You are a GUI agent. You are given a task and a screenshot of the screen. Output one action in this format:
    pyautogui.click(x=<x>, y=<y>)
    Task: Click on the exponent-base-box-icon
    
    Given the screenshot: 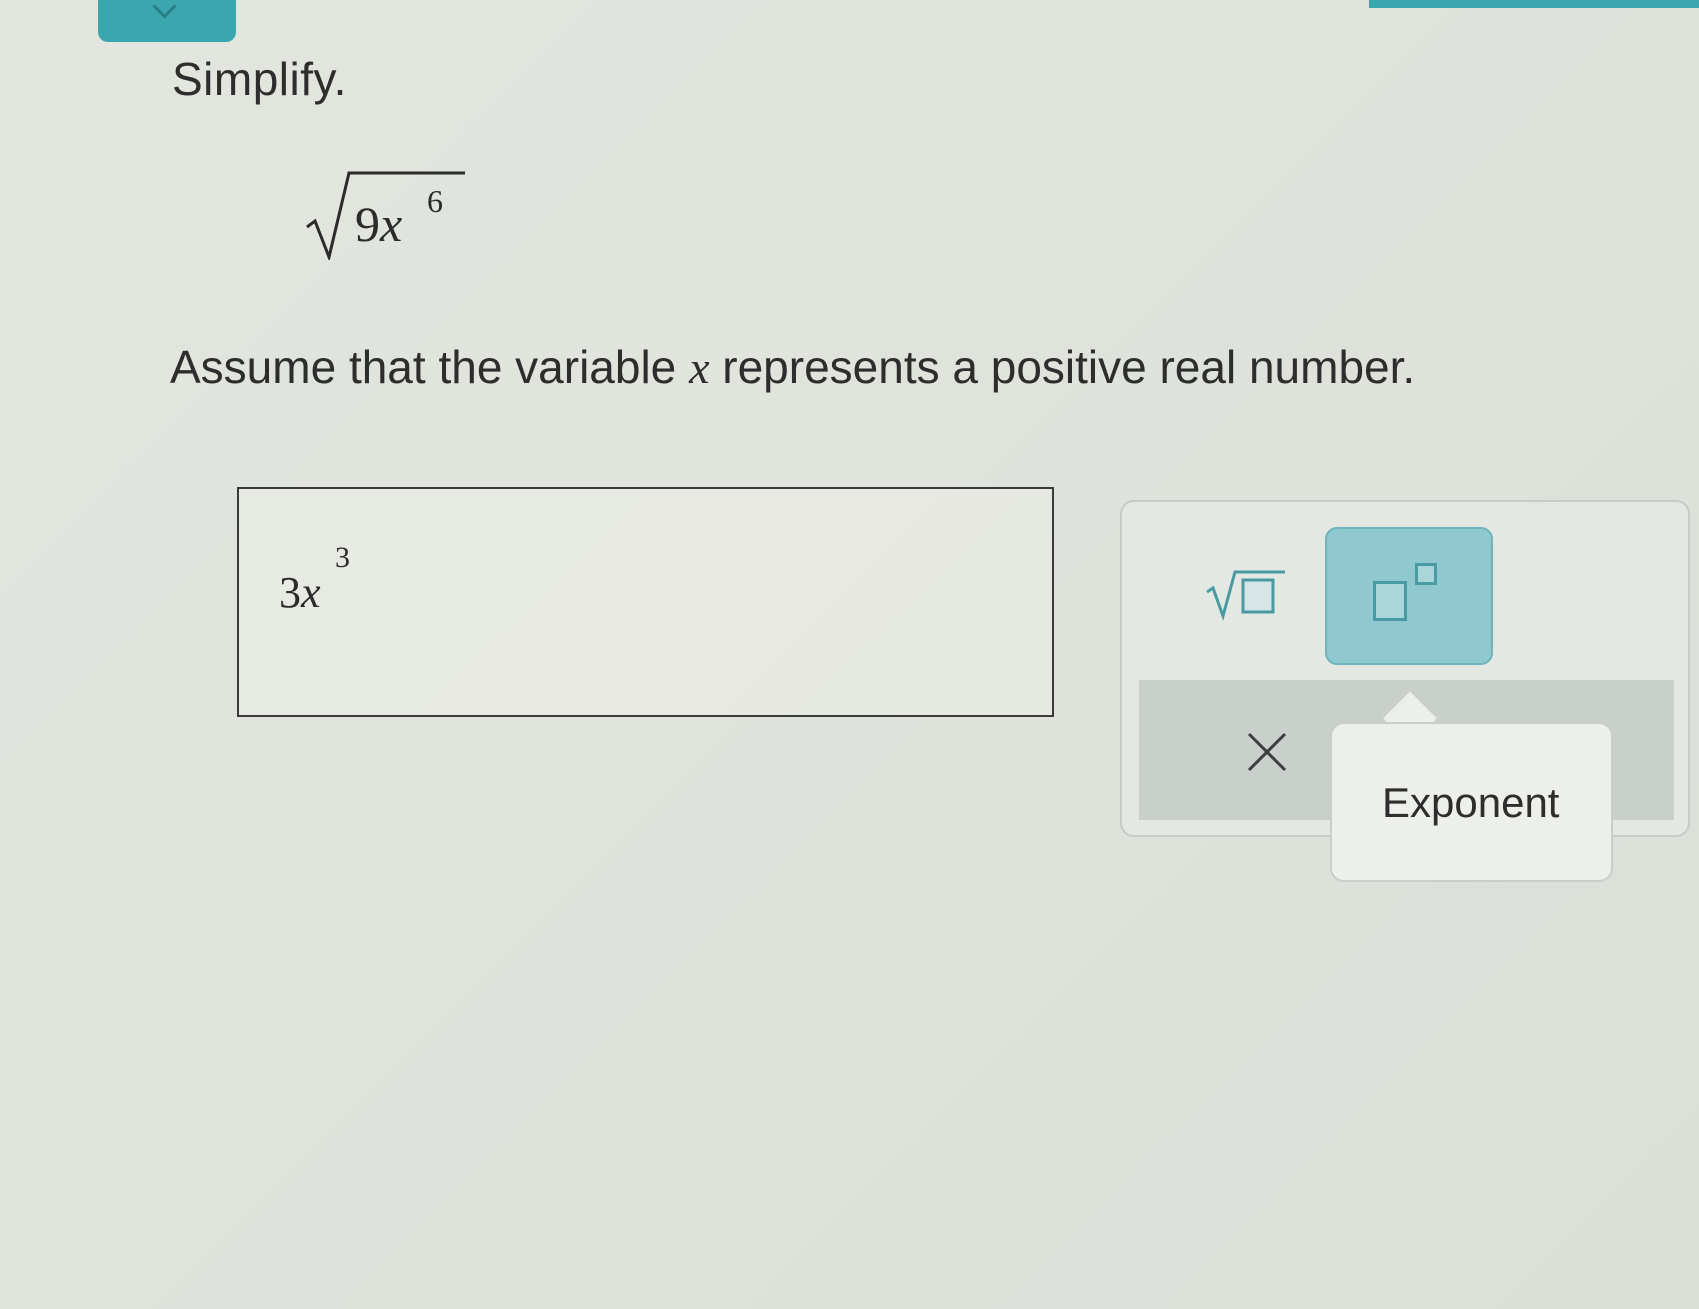 What is the action you would take?
    pyautogui.click(x=1390, y=601)
    